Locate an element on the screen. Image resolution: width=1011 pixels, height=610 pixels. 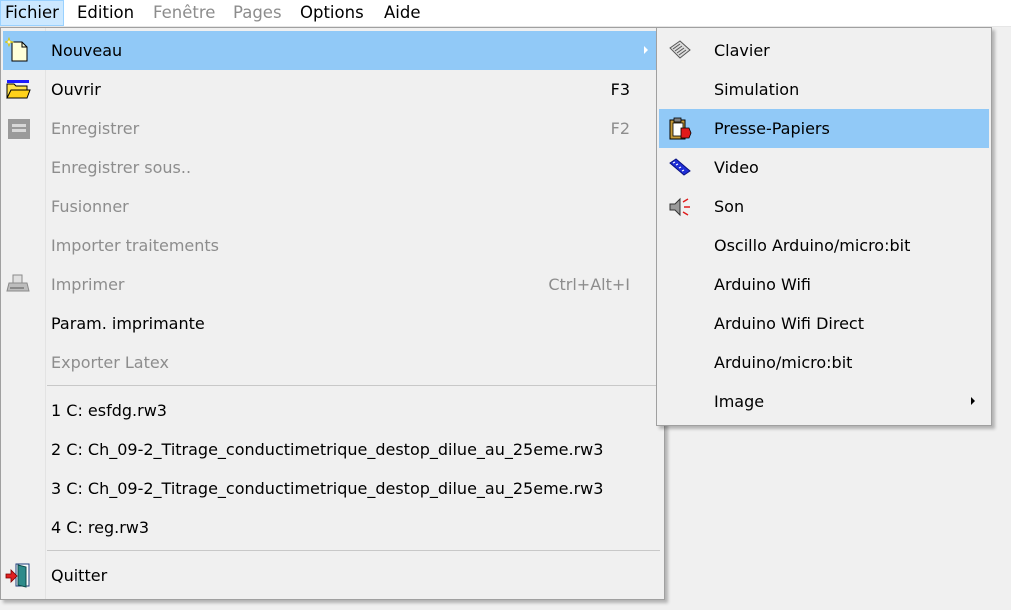
open-folder-icon is located at coordinates (18, 89).